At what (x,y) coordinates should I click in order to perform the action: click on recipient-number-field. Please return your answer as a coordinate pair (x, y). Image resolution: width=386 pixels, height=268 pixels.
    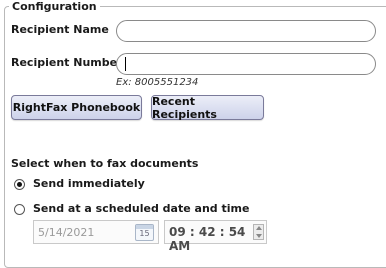
    Looking at the image, I should click on (246, 64).